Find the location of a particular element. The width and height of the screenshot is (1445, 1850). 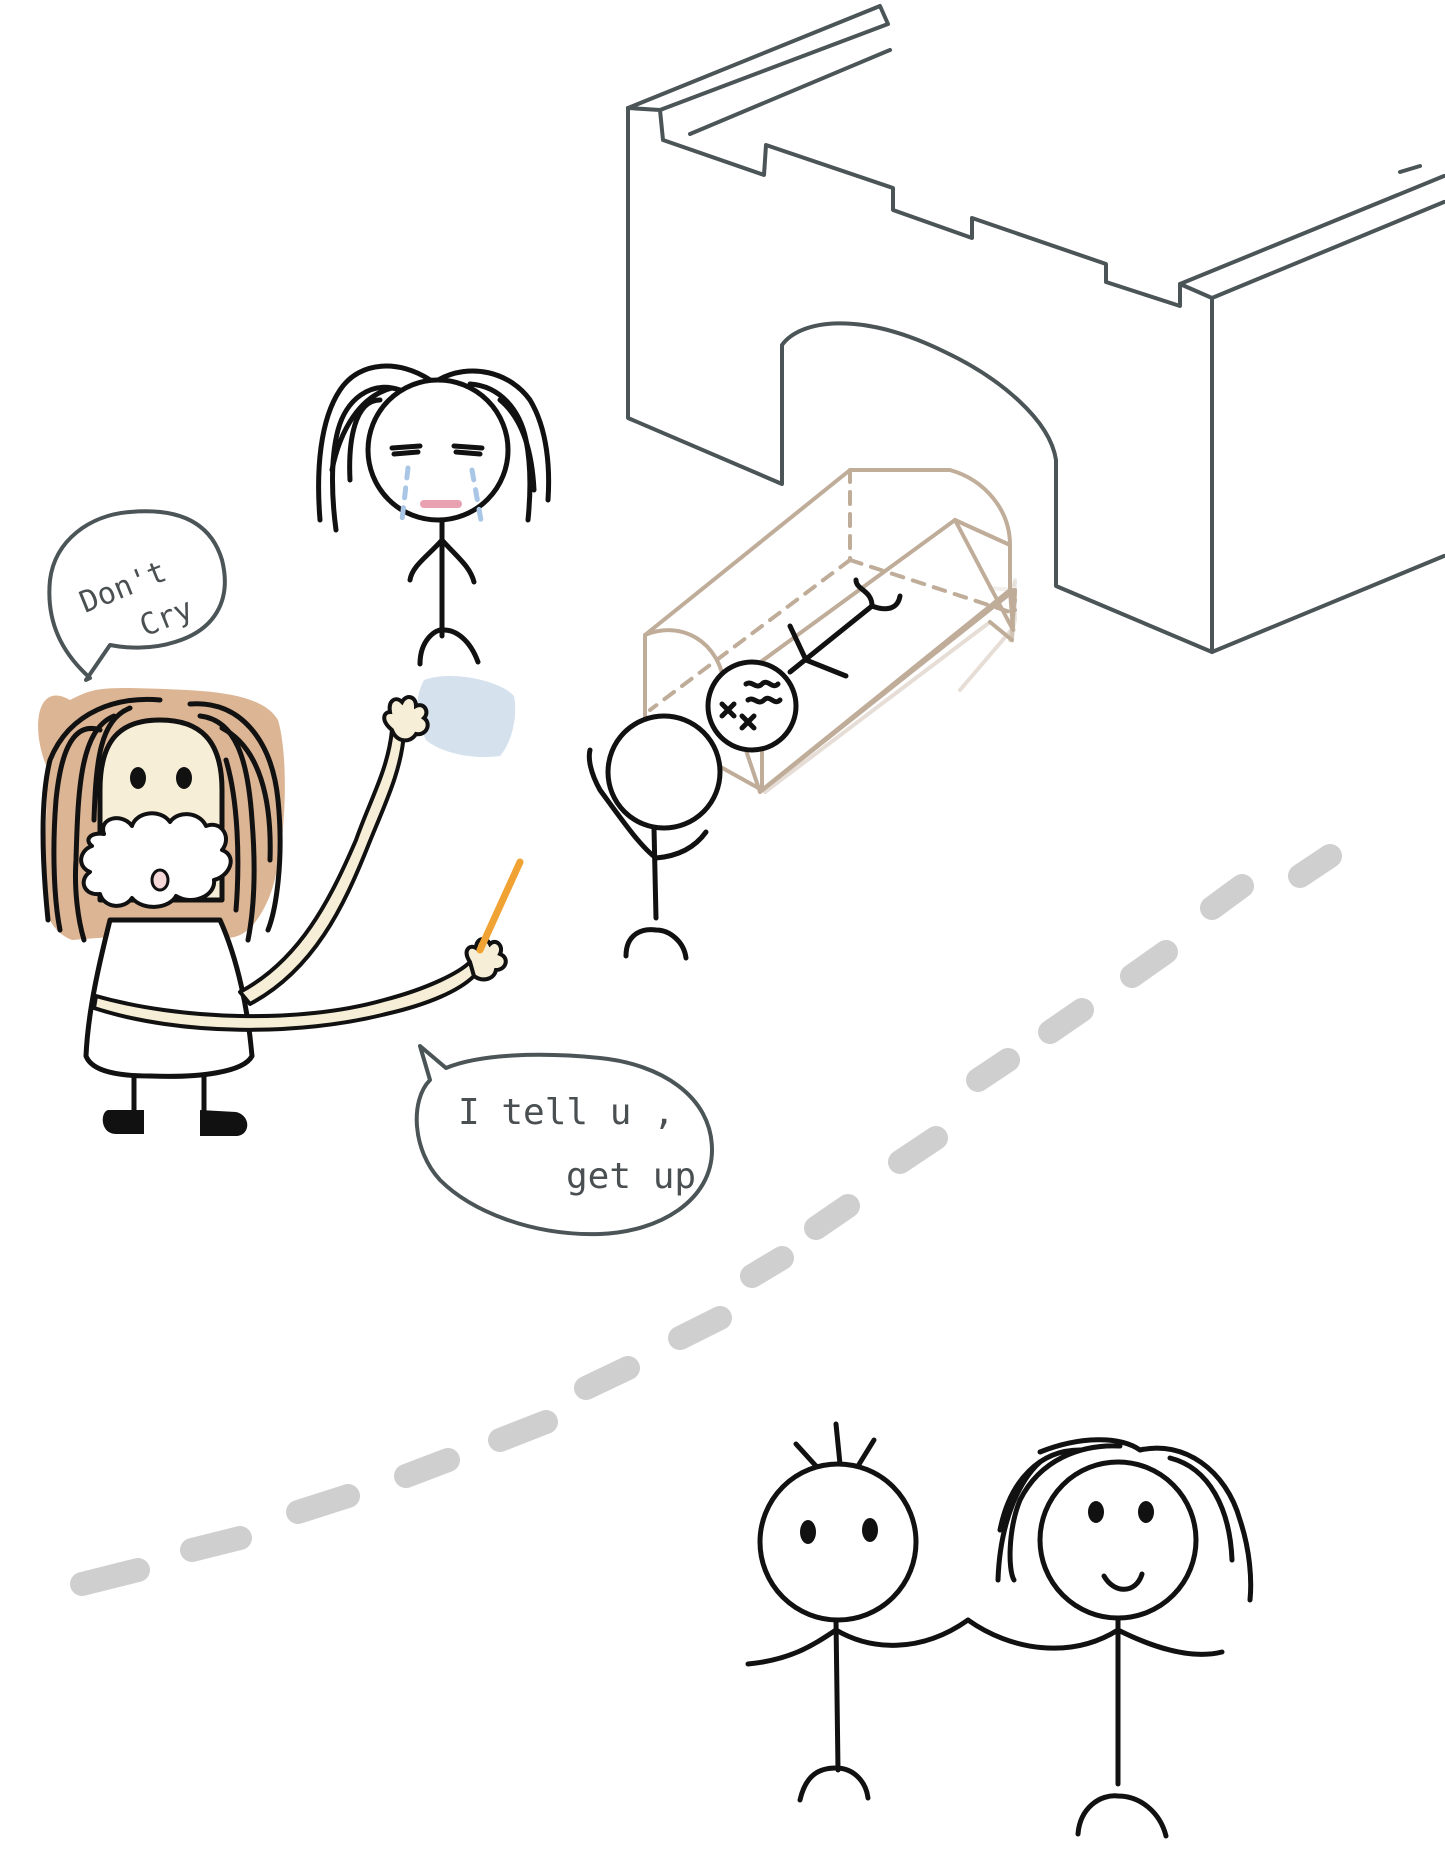

happy-girl-eye-right is located at coordinates (1146, 1512).